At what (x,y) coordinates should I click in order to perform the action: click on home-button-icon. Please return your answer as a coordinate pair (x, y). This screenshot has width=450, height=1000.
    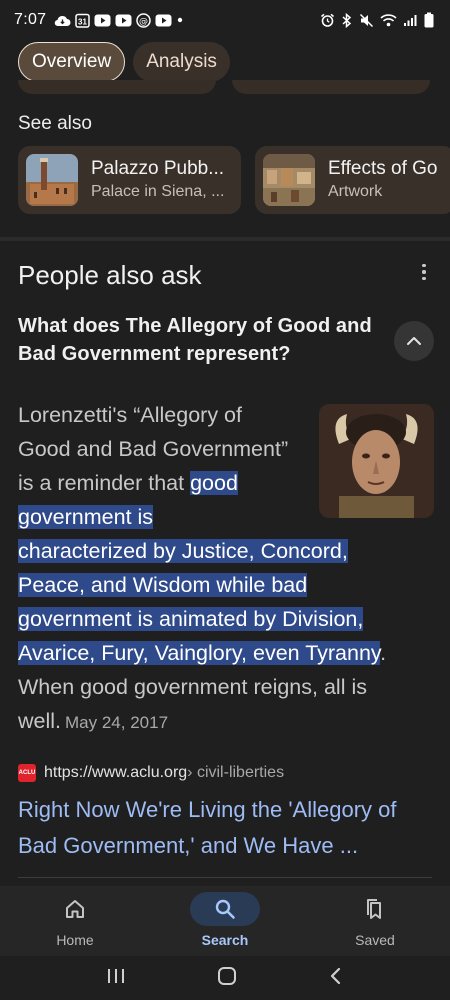
    Looking at the image, I should click on (227, 978).